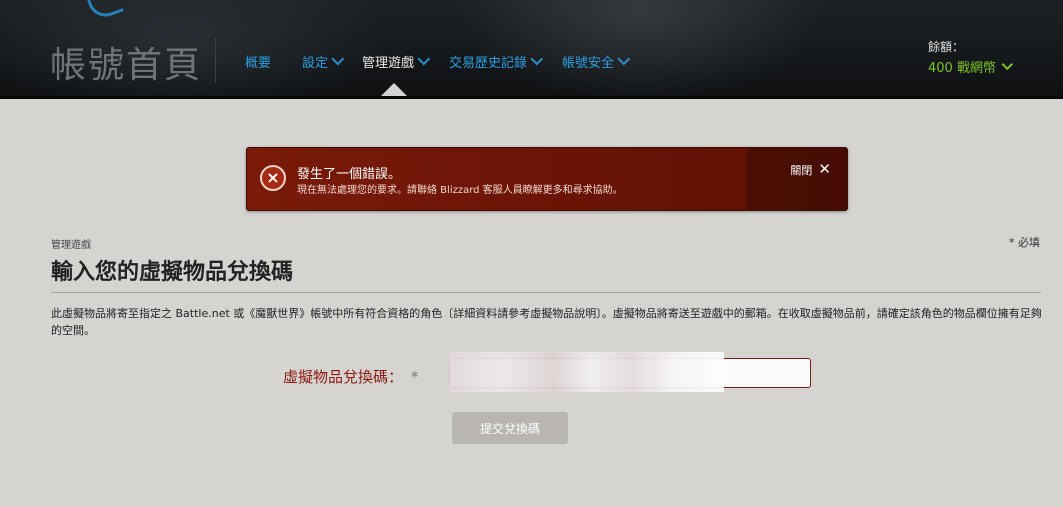 This screenshot has height=507, width=1063. I want to click on required-mark: *, so click(415, 377).